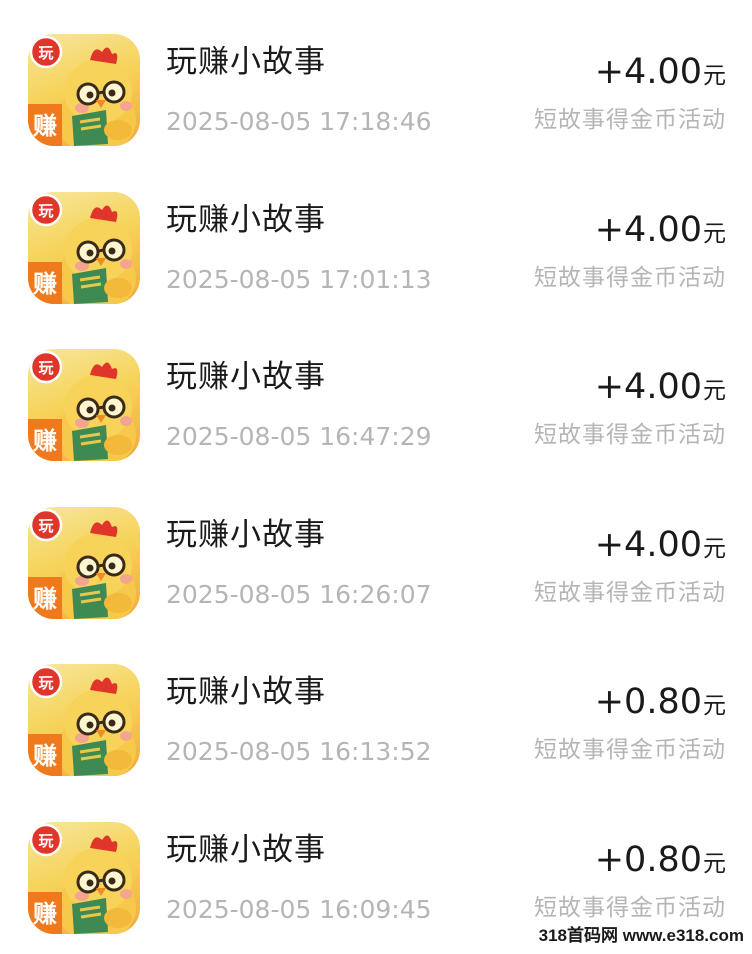 The height and width of the screenshot is (954, 752). I want to click on site-watermark: 318首码网 www.e318.com, so click(641, 936).